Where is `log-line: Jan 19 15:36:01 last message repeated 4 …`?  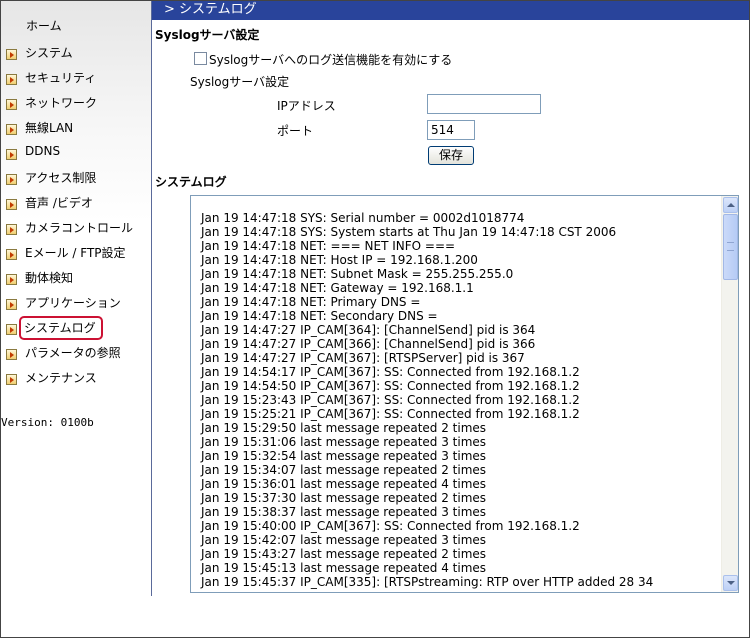
log-line: Jan 19 15:36:01 last message repeated 4 … is located at coordinates (344, 484).